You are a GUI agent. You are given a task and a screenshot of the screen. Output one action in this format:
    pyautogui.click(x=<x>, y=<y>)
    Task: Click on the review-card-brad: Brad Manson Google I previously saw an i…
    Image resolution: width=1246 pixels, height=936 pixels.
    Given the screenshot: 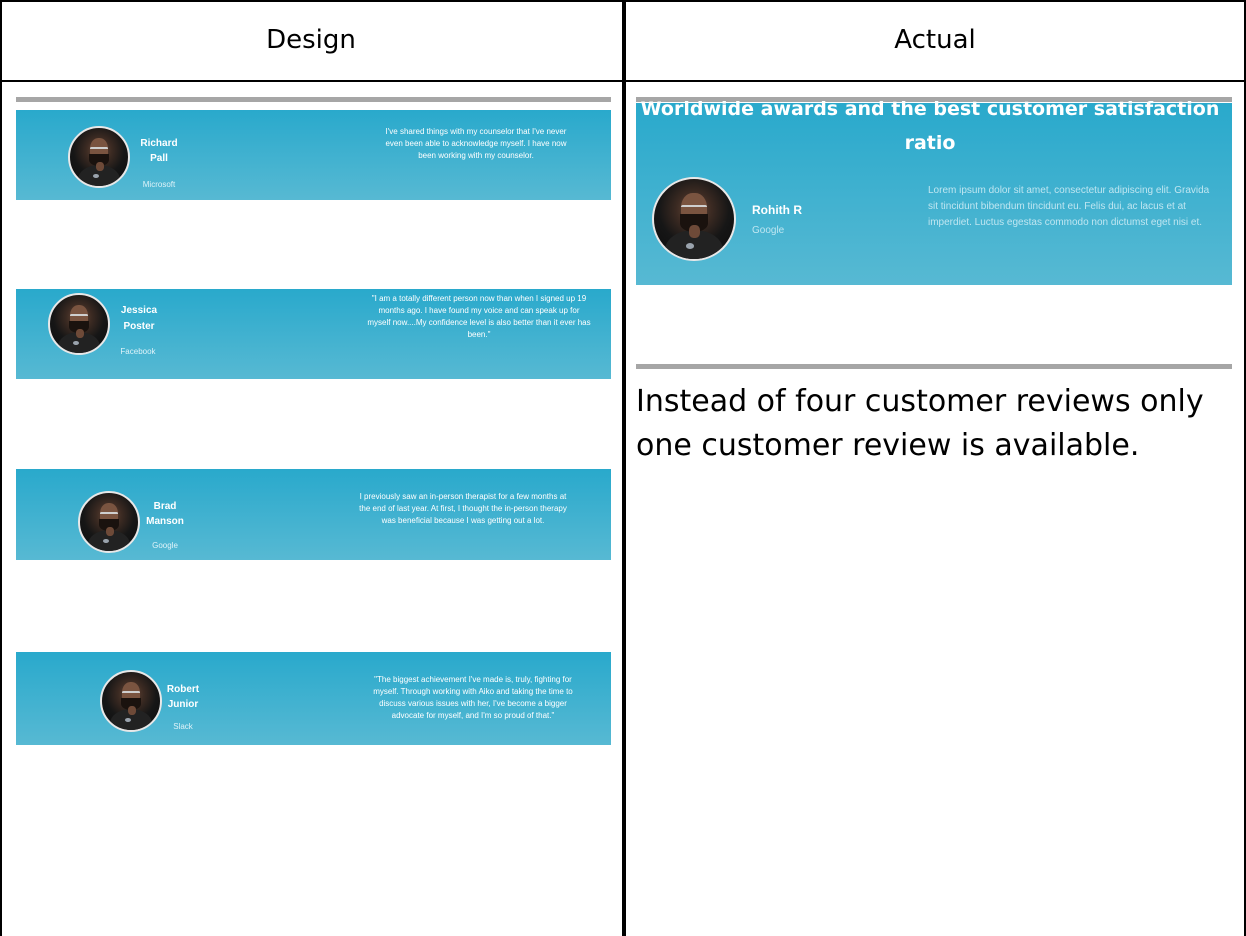 What is the action you would take?
    pyautogui.click(x=313, y=514)
    